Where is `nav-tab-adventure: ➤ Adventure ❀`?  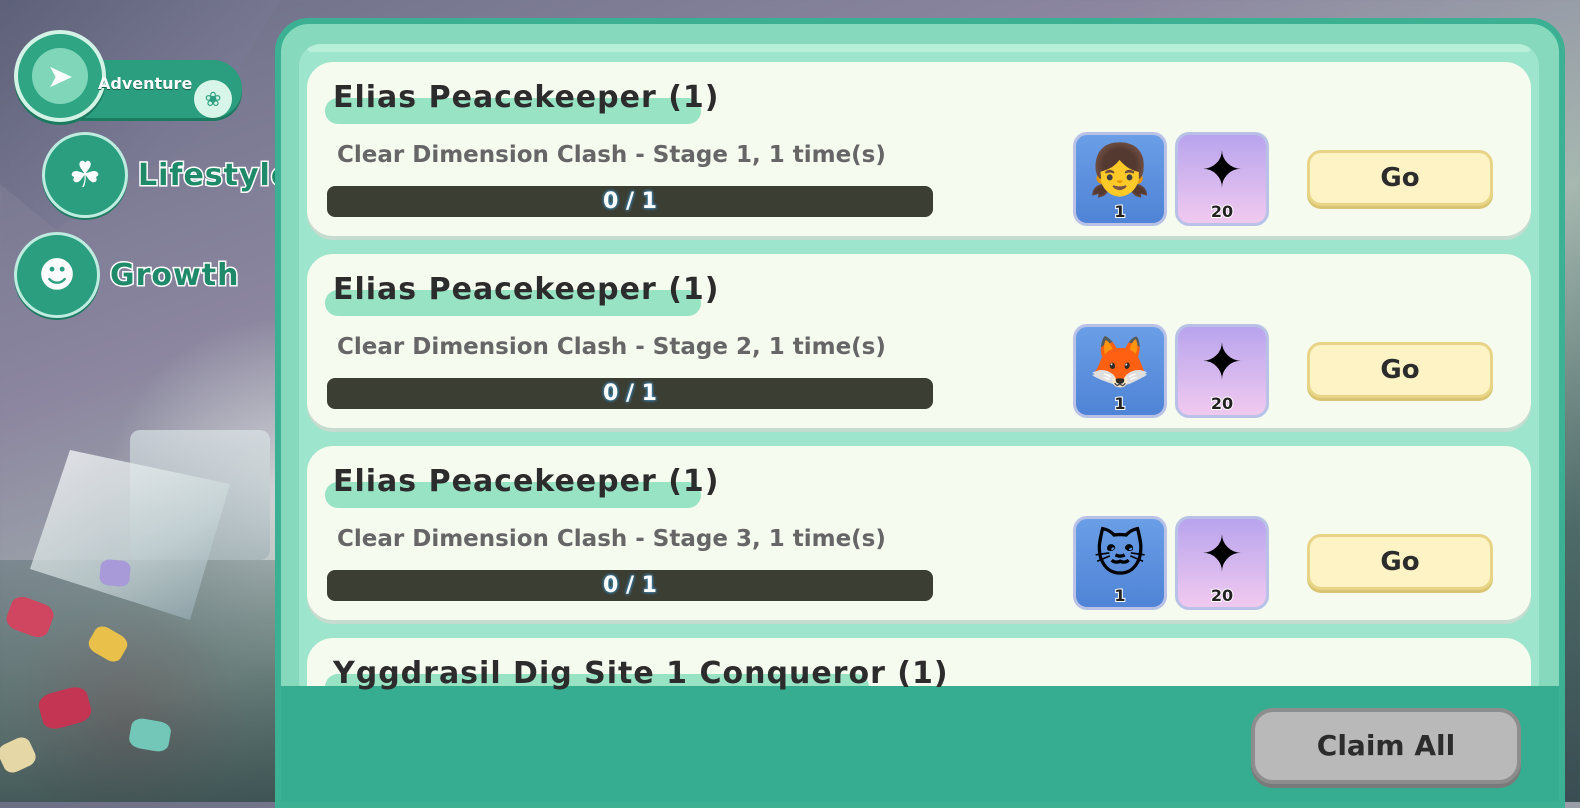 nav-tab-adventure: ➤ Adventure ❀ is located at coordinates (128, 76).